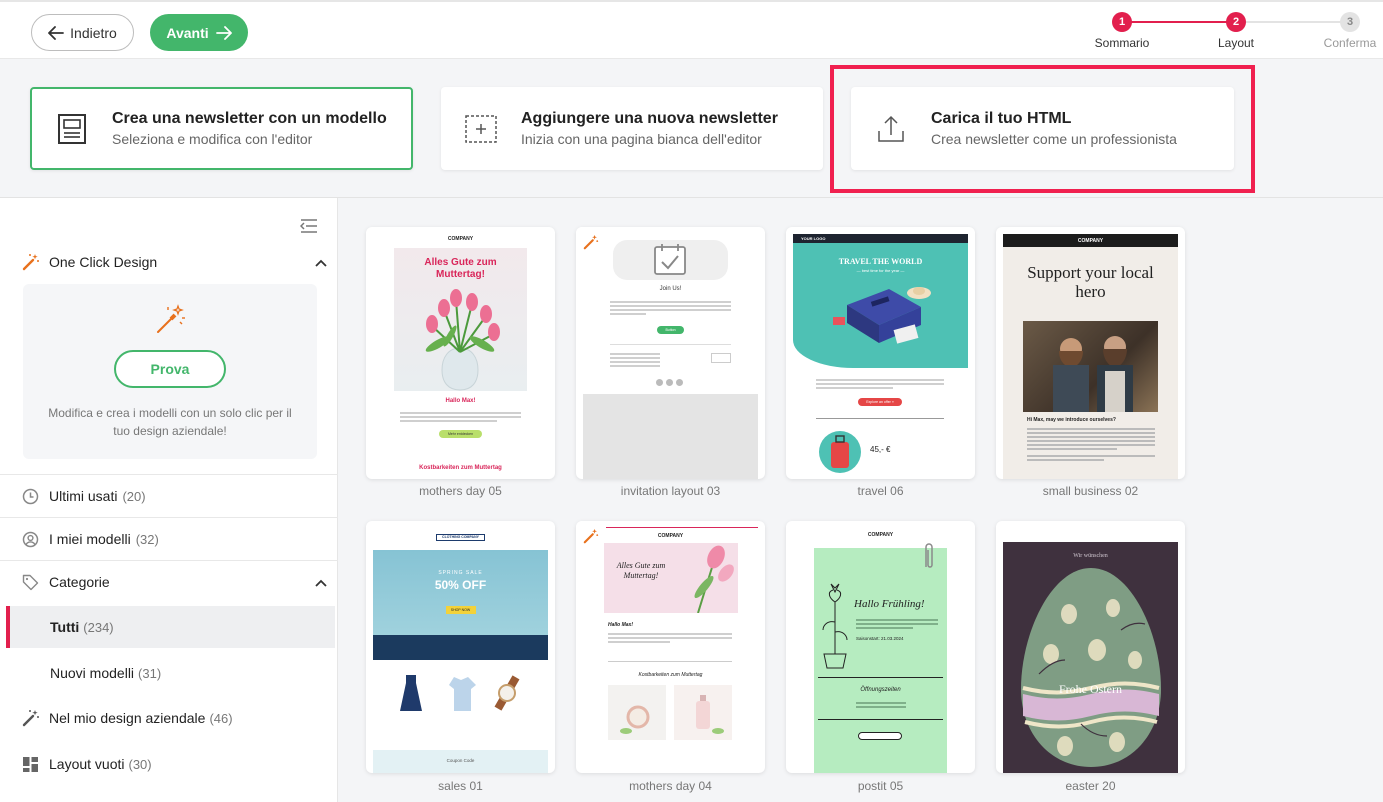 The height and width of the screenshot is (802, 1383). I want to click on category-label: Tutti, so click(65, 627).